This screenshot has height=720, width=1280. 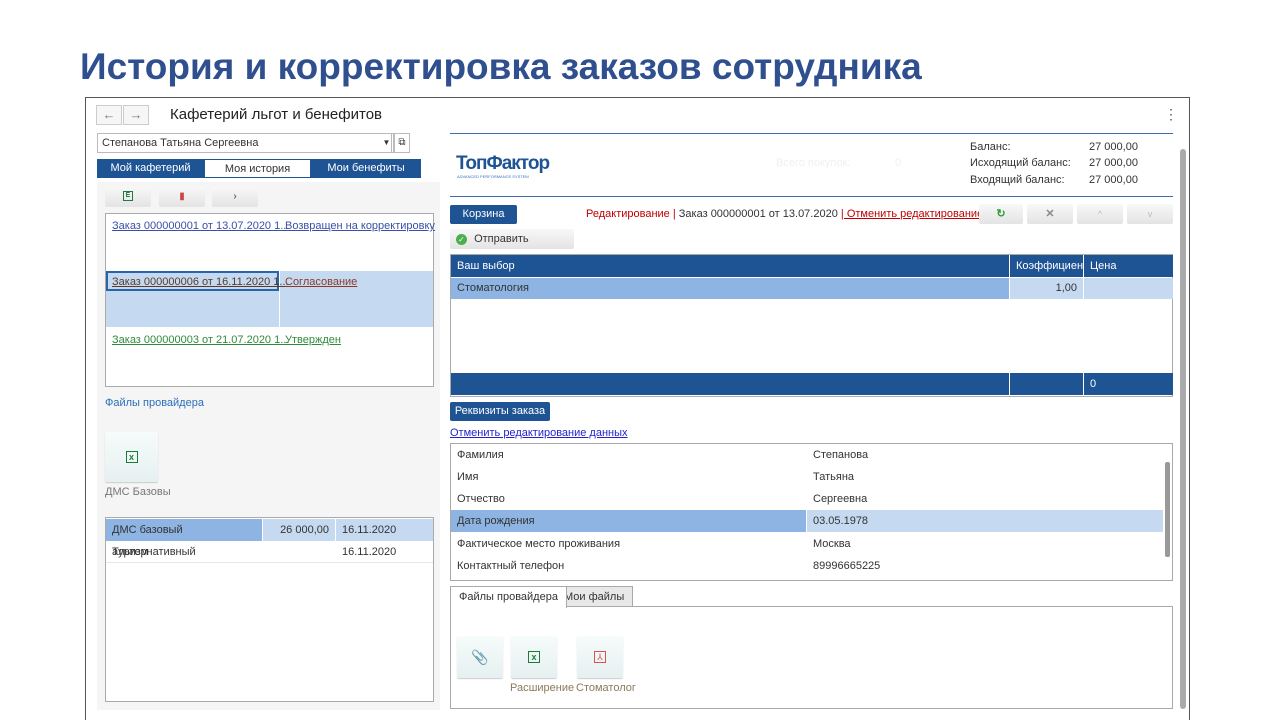 What do you see at coordinates (1128, 384) in the screenshot?
I see `footer-total: 0` at bounding box center [1128, 384].